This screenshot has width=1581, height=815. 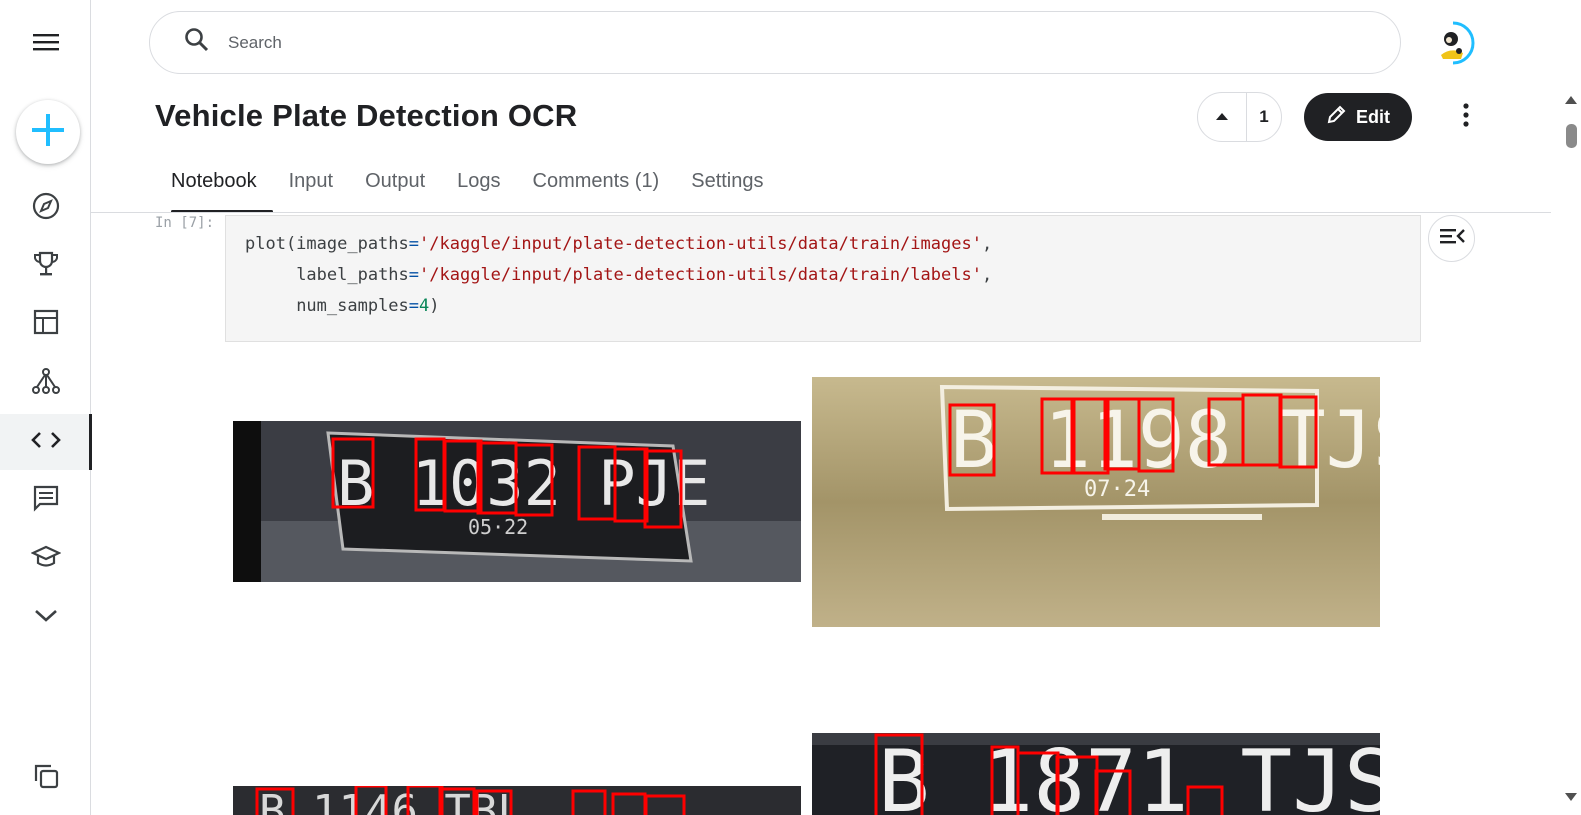 I want to click on sidebar-item-models, so click(x=45, y=383).